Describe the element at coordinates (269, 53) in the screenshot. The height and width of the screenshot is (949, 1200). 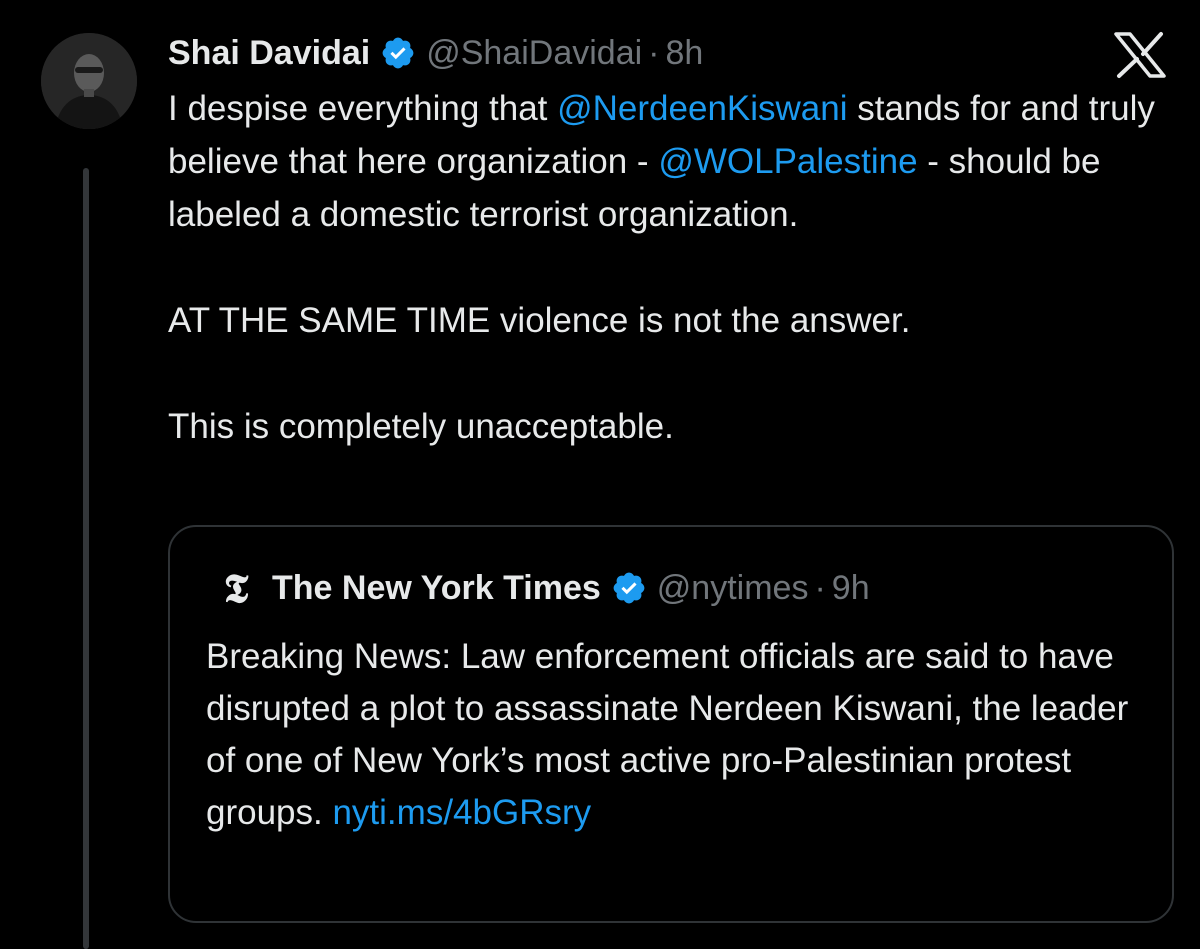
I see `author-name: Shai Davidai` at that location.